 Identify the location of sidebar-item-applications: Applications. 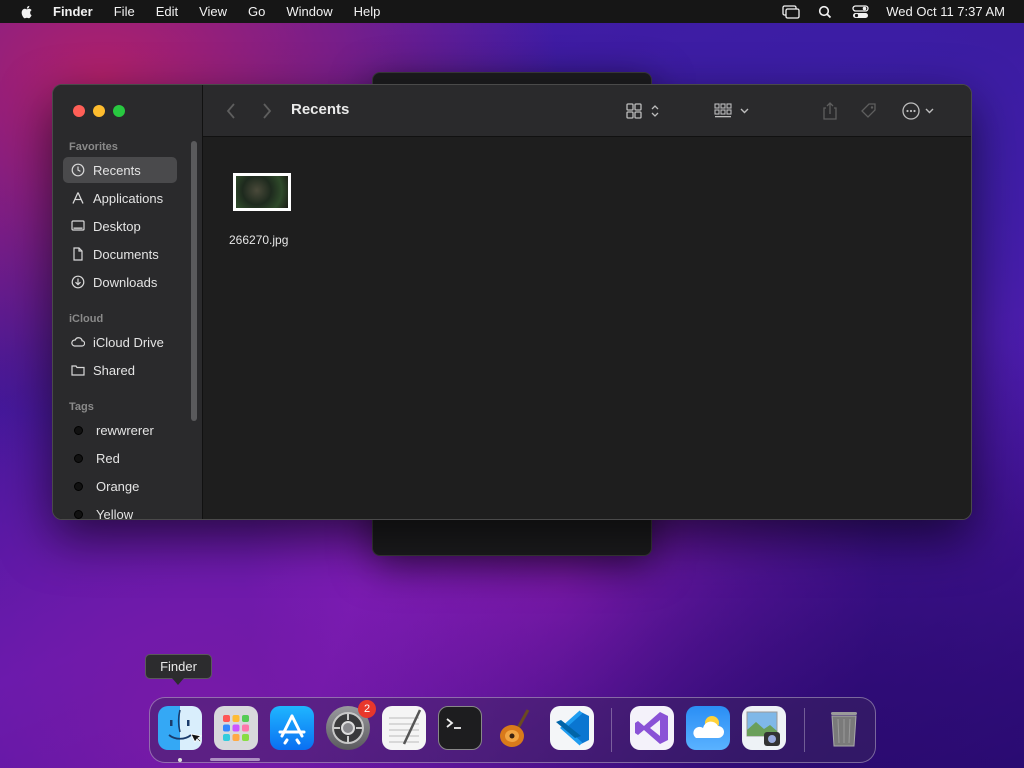
(120, 198).